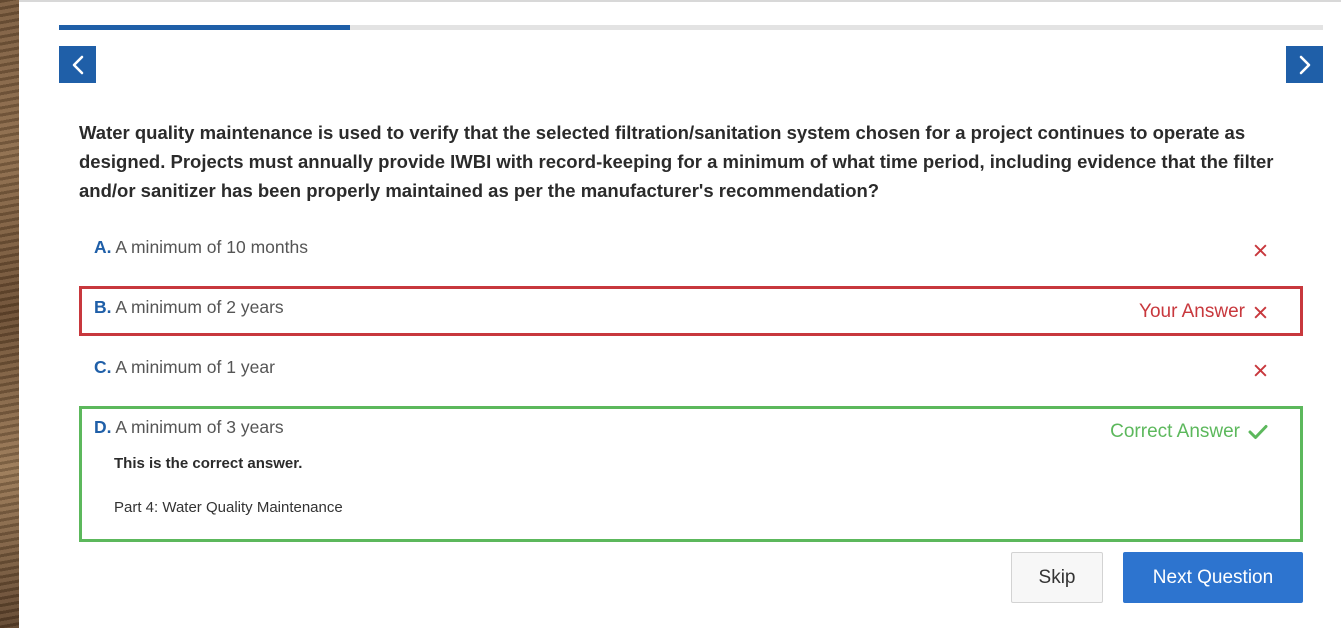 This screenshot has width=1341, height=628. I want to click on option-label: A. A minimum of 10 months, so click(201, 247).